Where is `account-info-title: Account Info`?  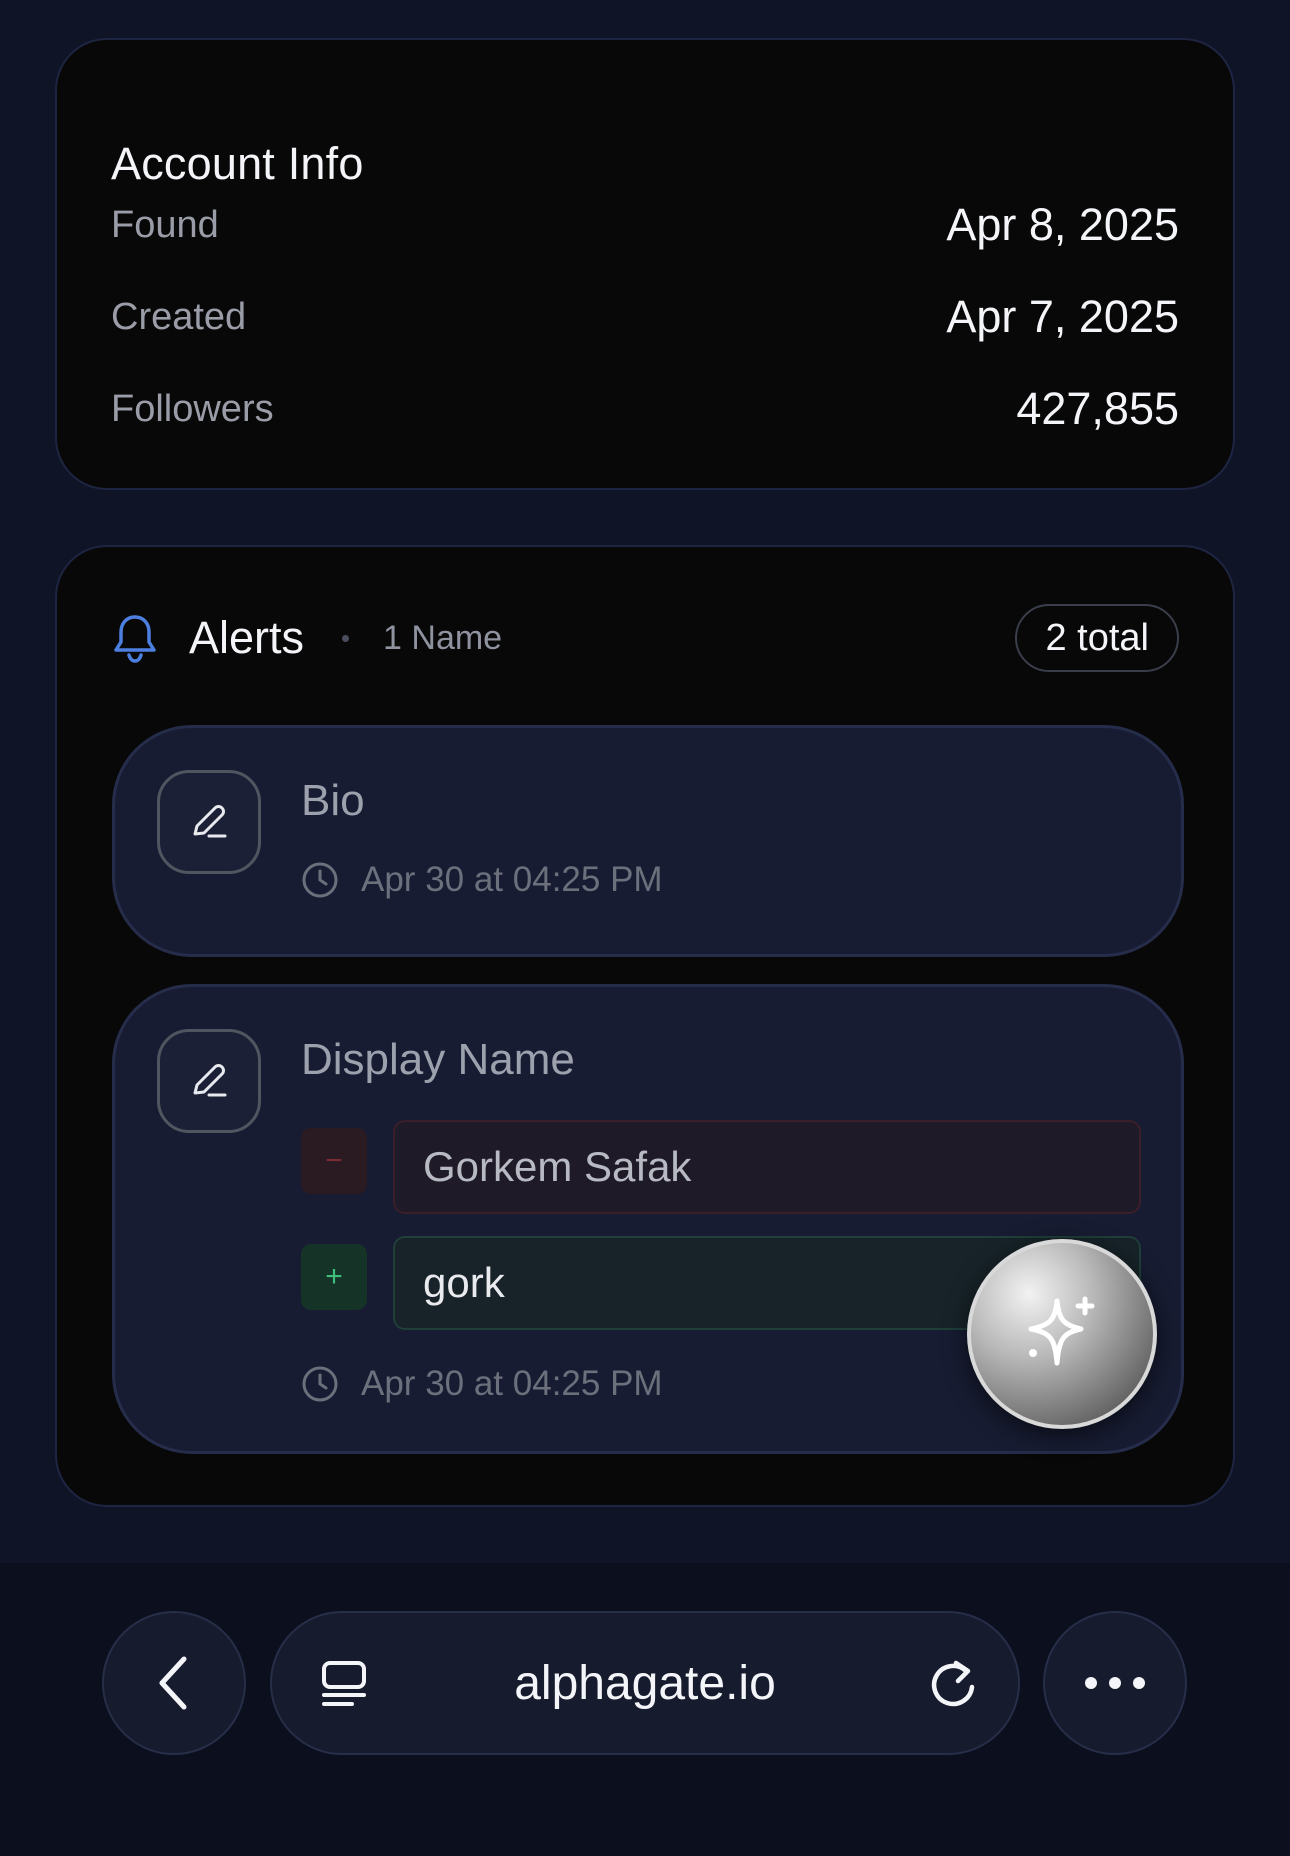
account-info-title: Account Info is located at coordinates (237, 163).